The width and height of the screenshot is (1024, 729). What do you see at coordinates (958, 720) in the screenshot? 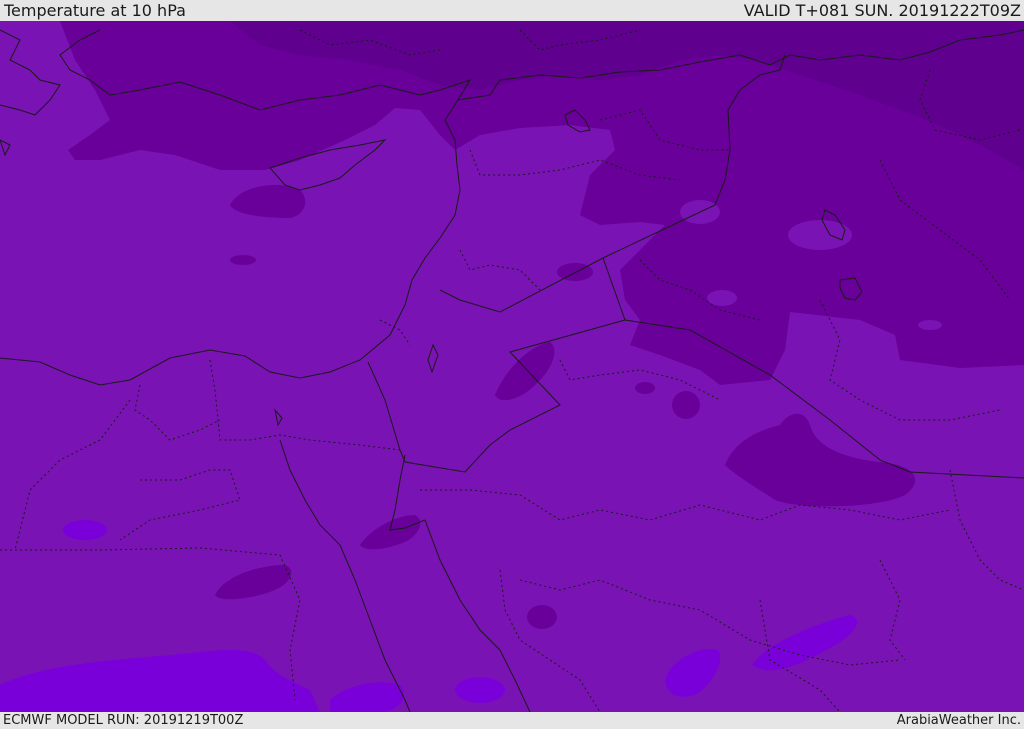
I see `credit-label: ArabiaWeather Inc.` at bounding box center [958, 720].